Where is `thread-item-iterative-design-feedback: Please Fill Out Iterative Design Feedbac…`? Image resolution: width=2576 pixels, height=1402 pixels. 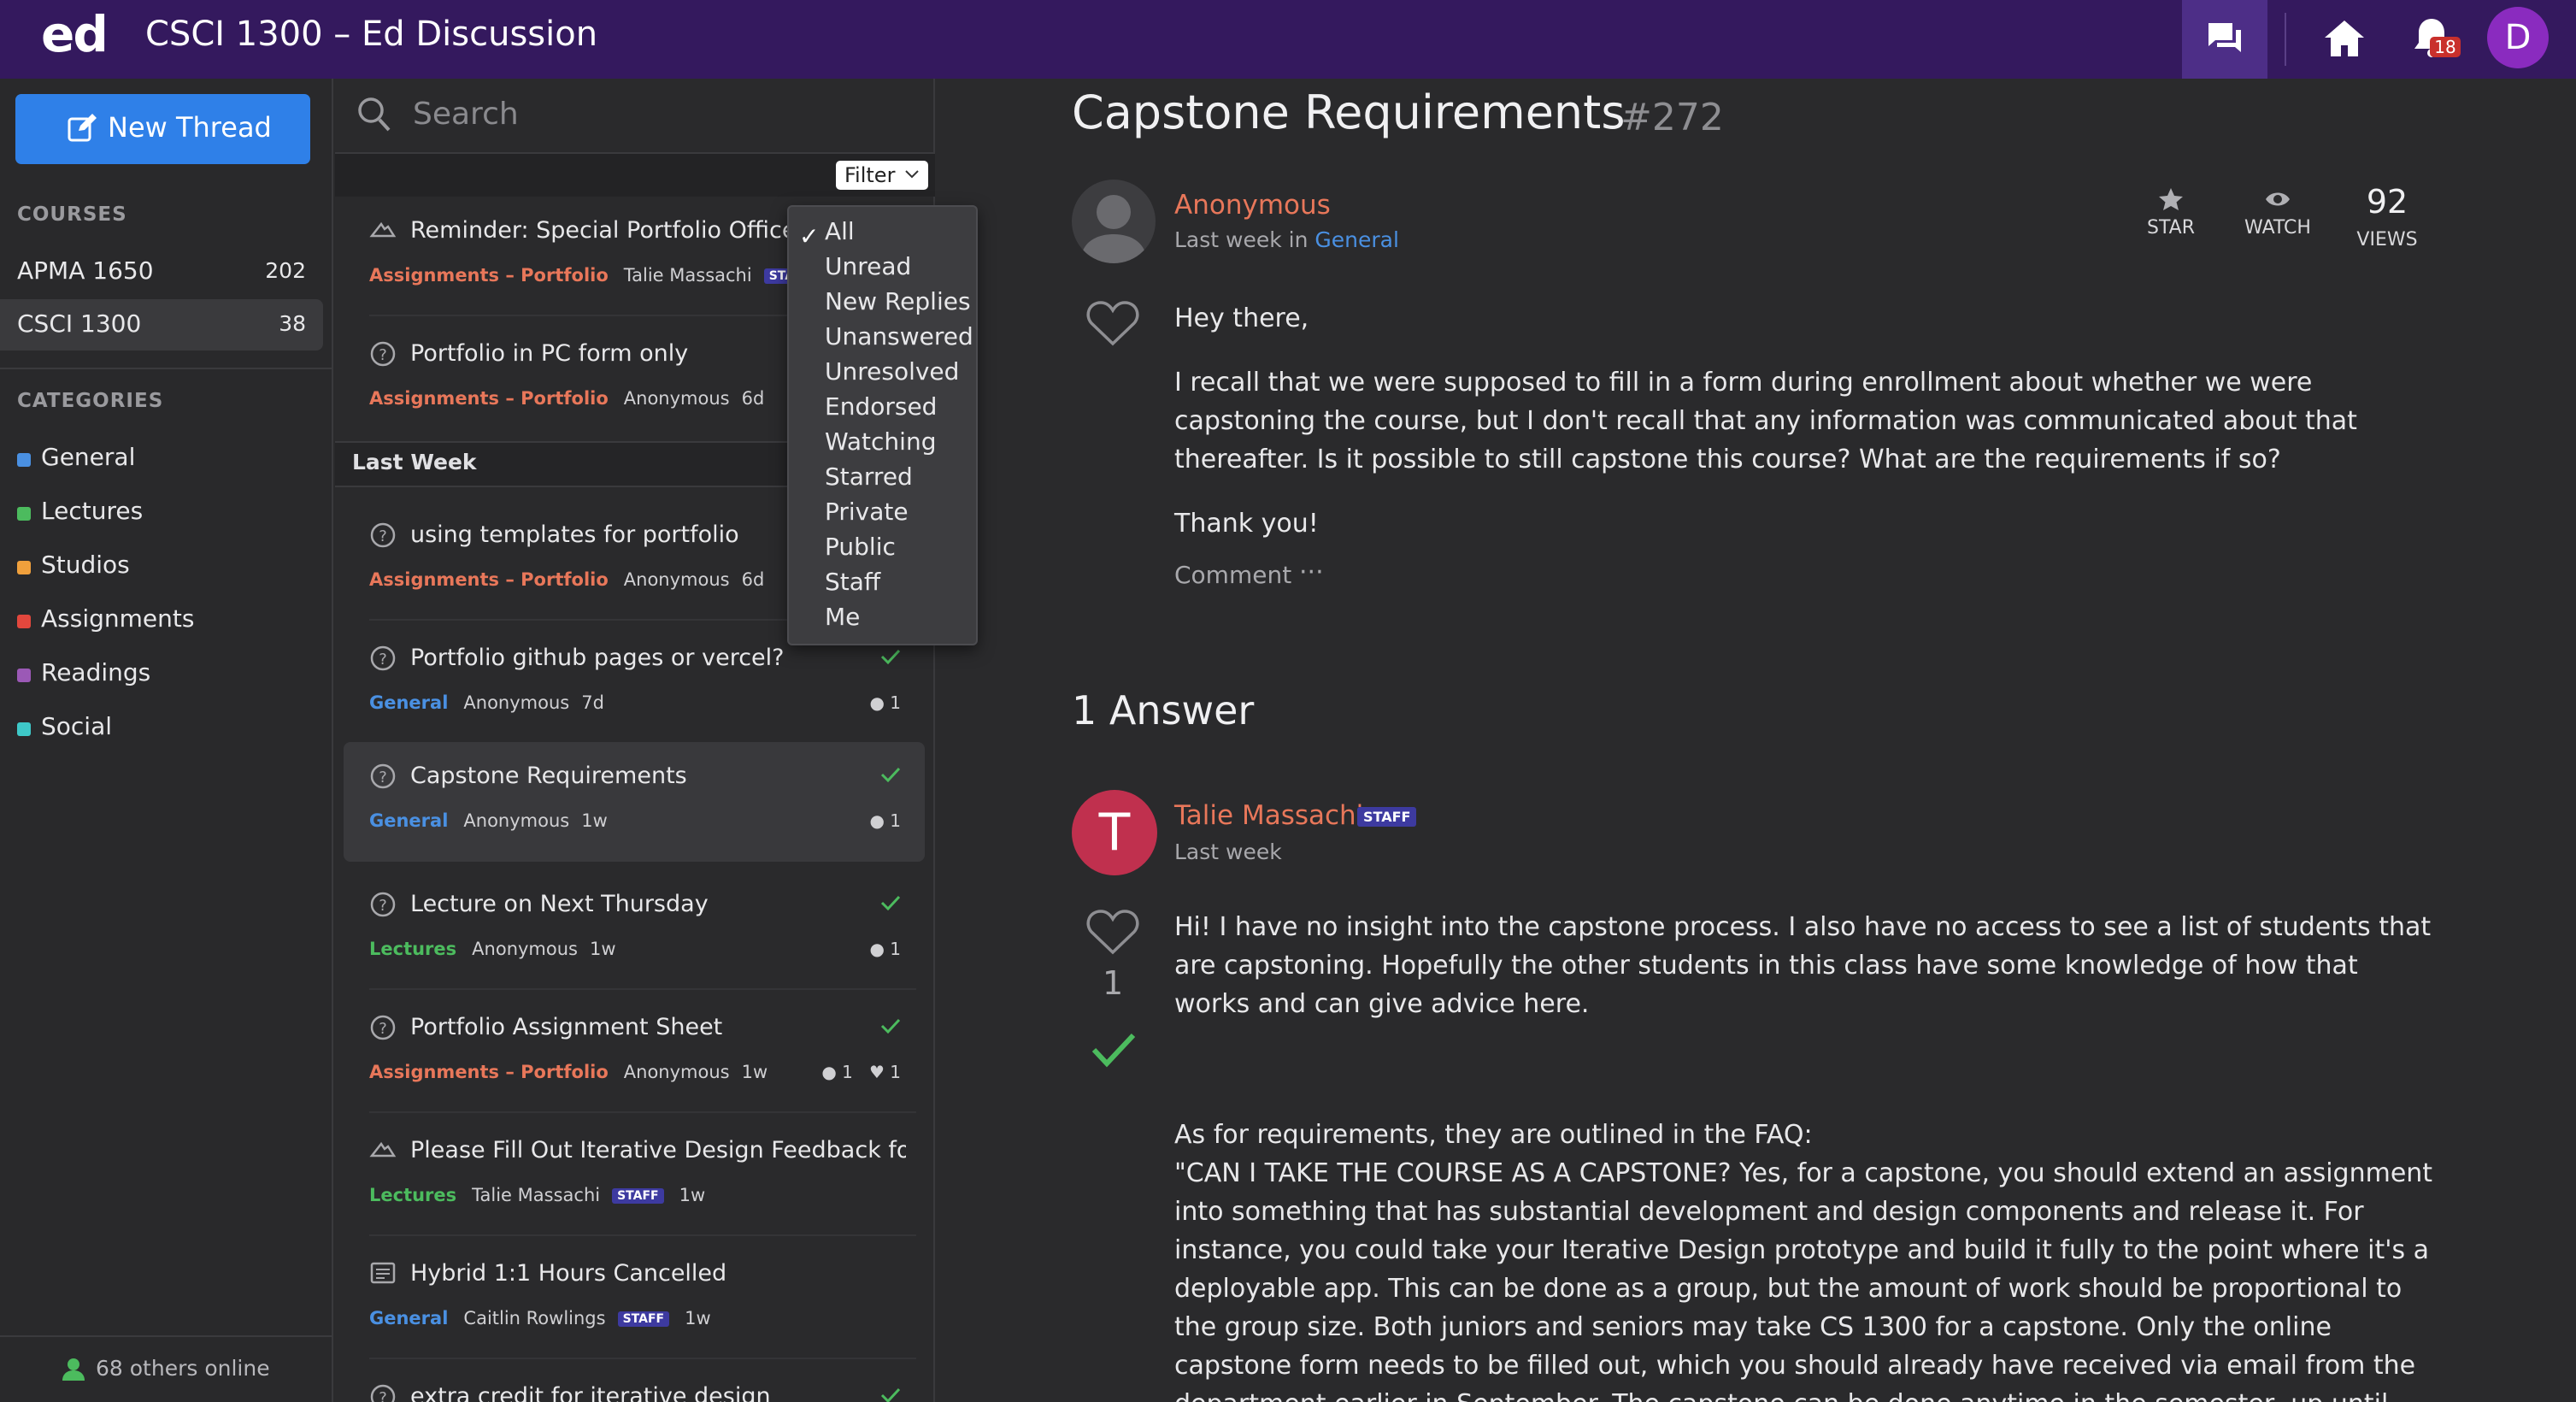 thread-item-iterative-design-feedback: Please Fill Out Iterative Design Feedbac… is located at coordinates (634, 1176).